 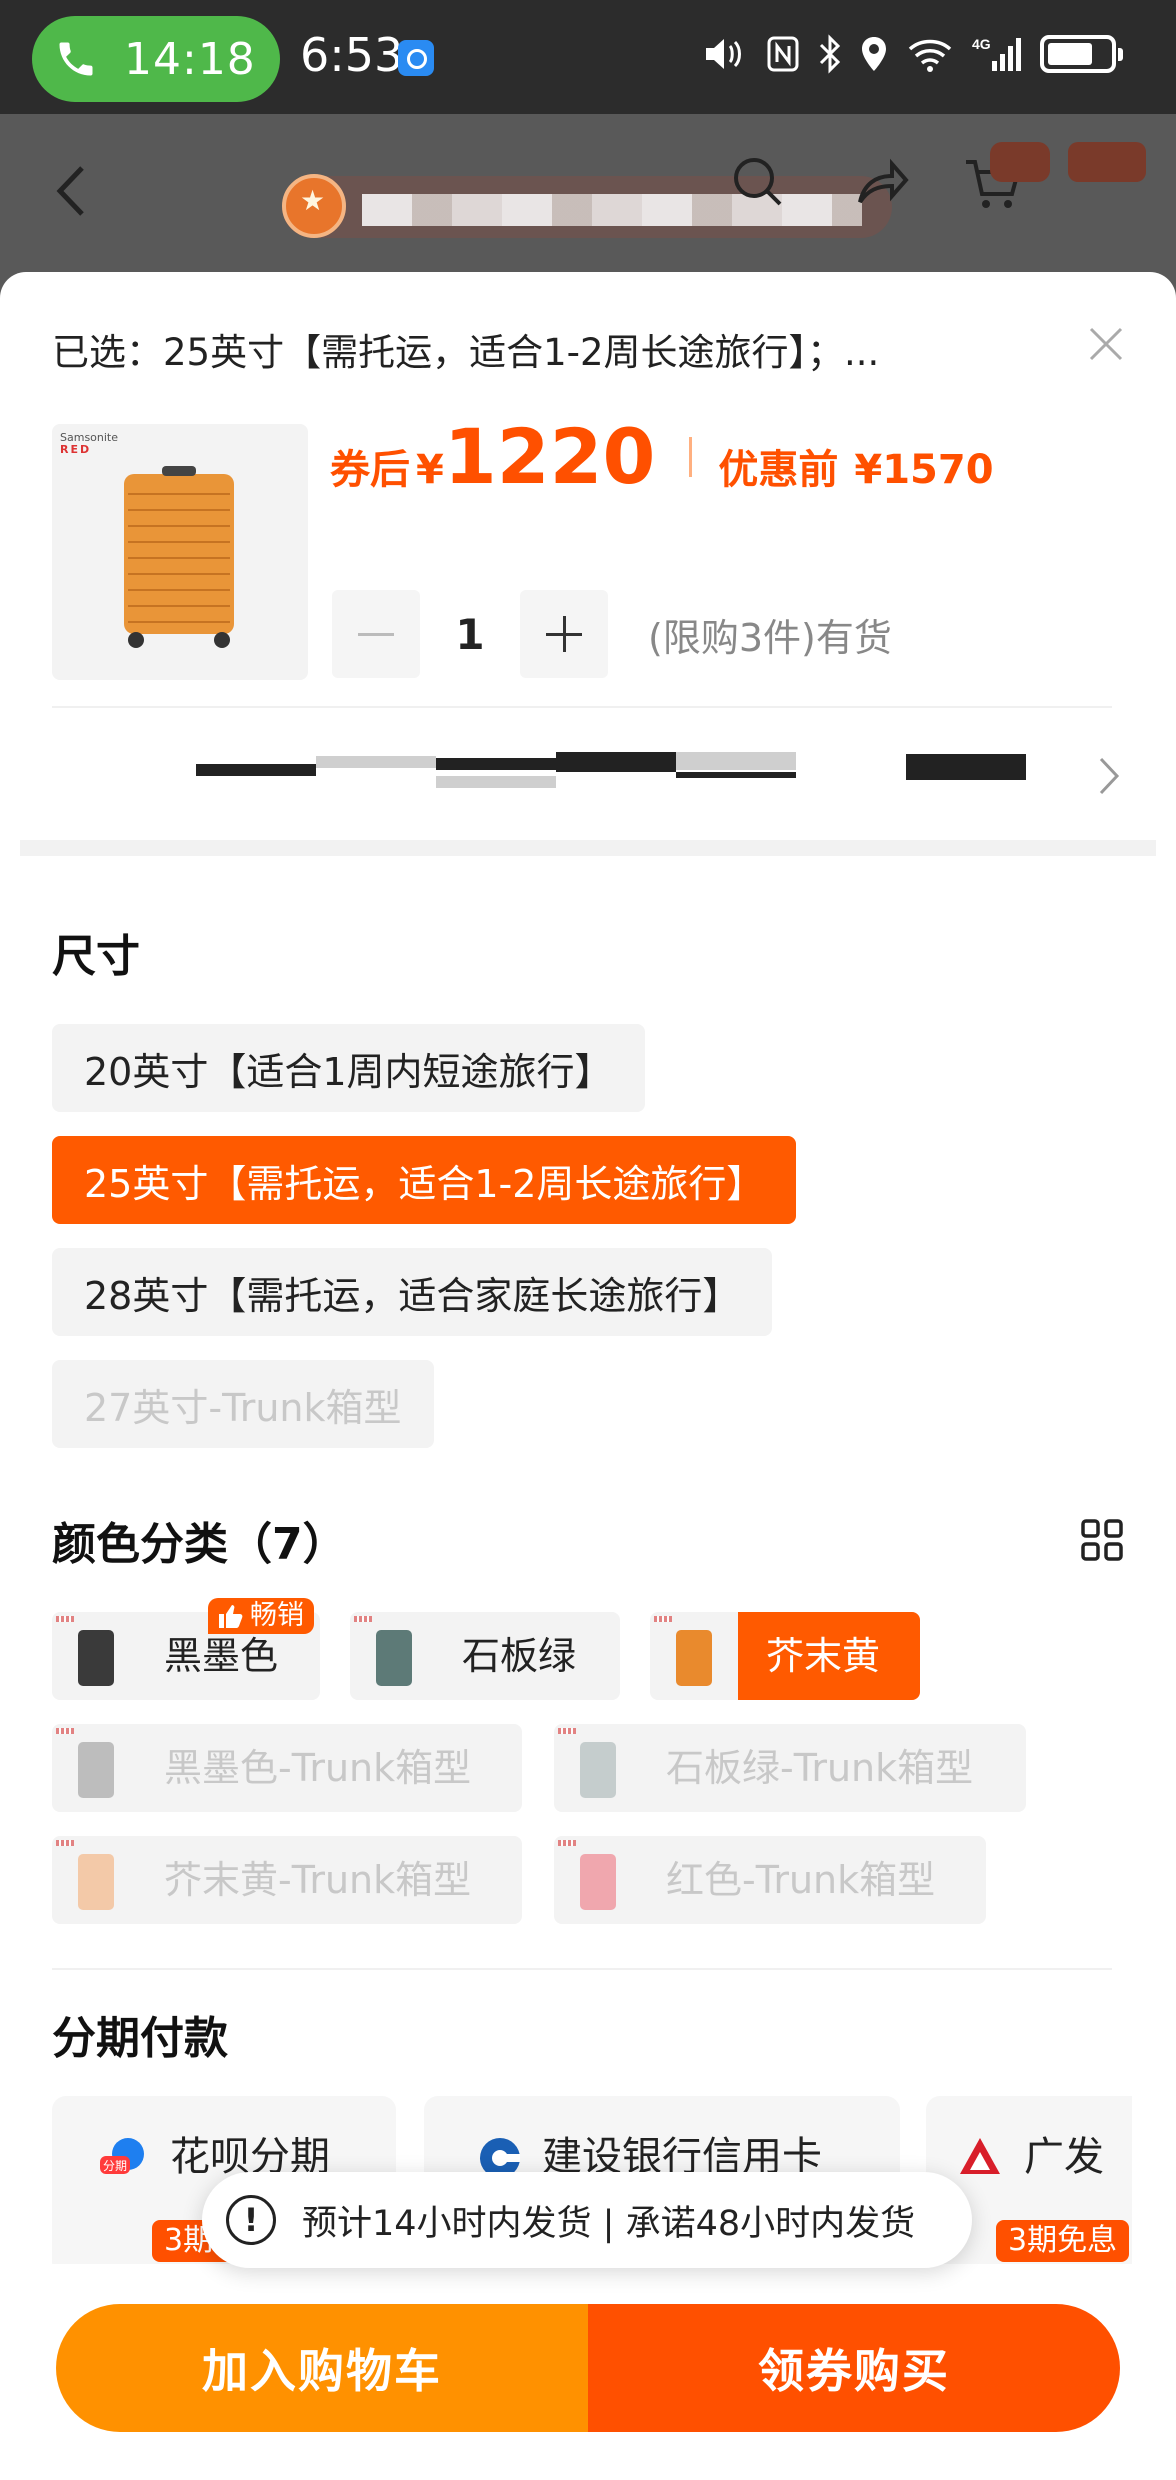 I want to click on nfc-icon, so click(x=783, y=54).